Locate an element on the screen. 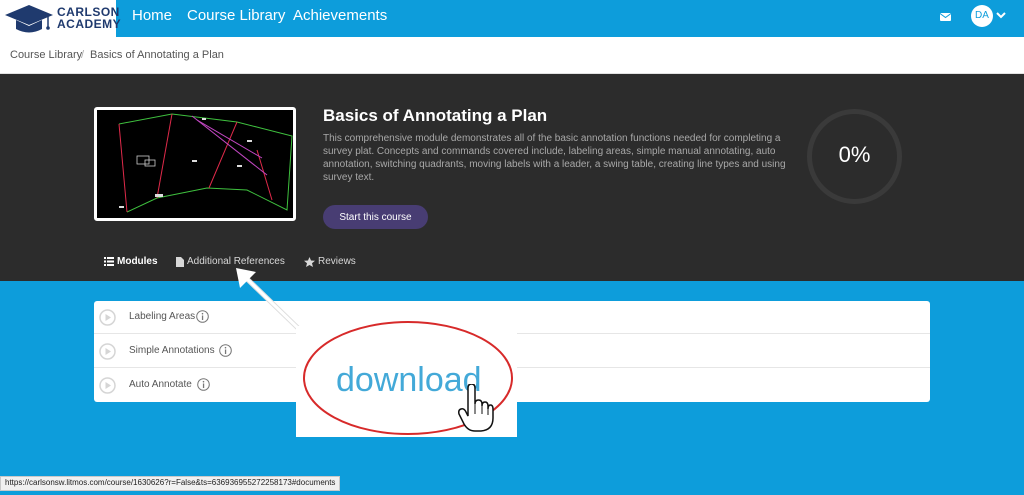 This screenshot has width=1024, height=495. nav-achievements: Achievements is located at coordinates (340, 15).